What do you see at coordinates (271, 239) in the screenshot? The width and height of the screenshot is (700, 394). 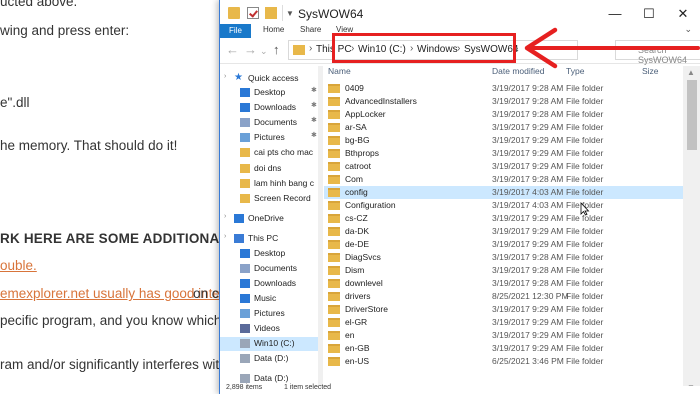 I see `sidebar-item-this-pc: › This PC` at bounding box center [271, 239].